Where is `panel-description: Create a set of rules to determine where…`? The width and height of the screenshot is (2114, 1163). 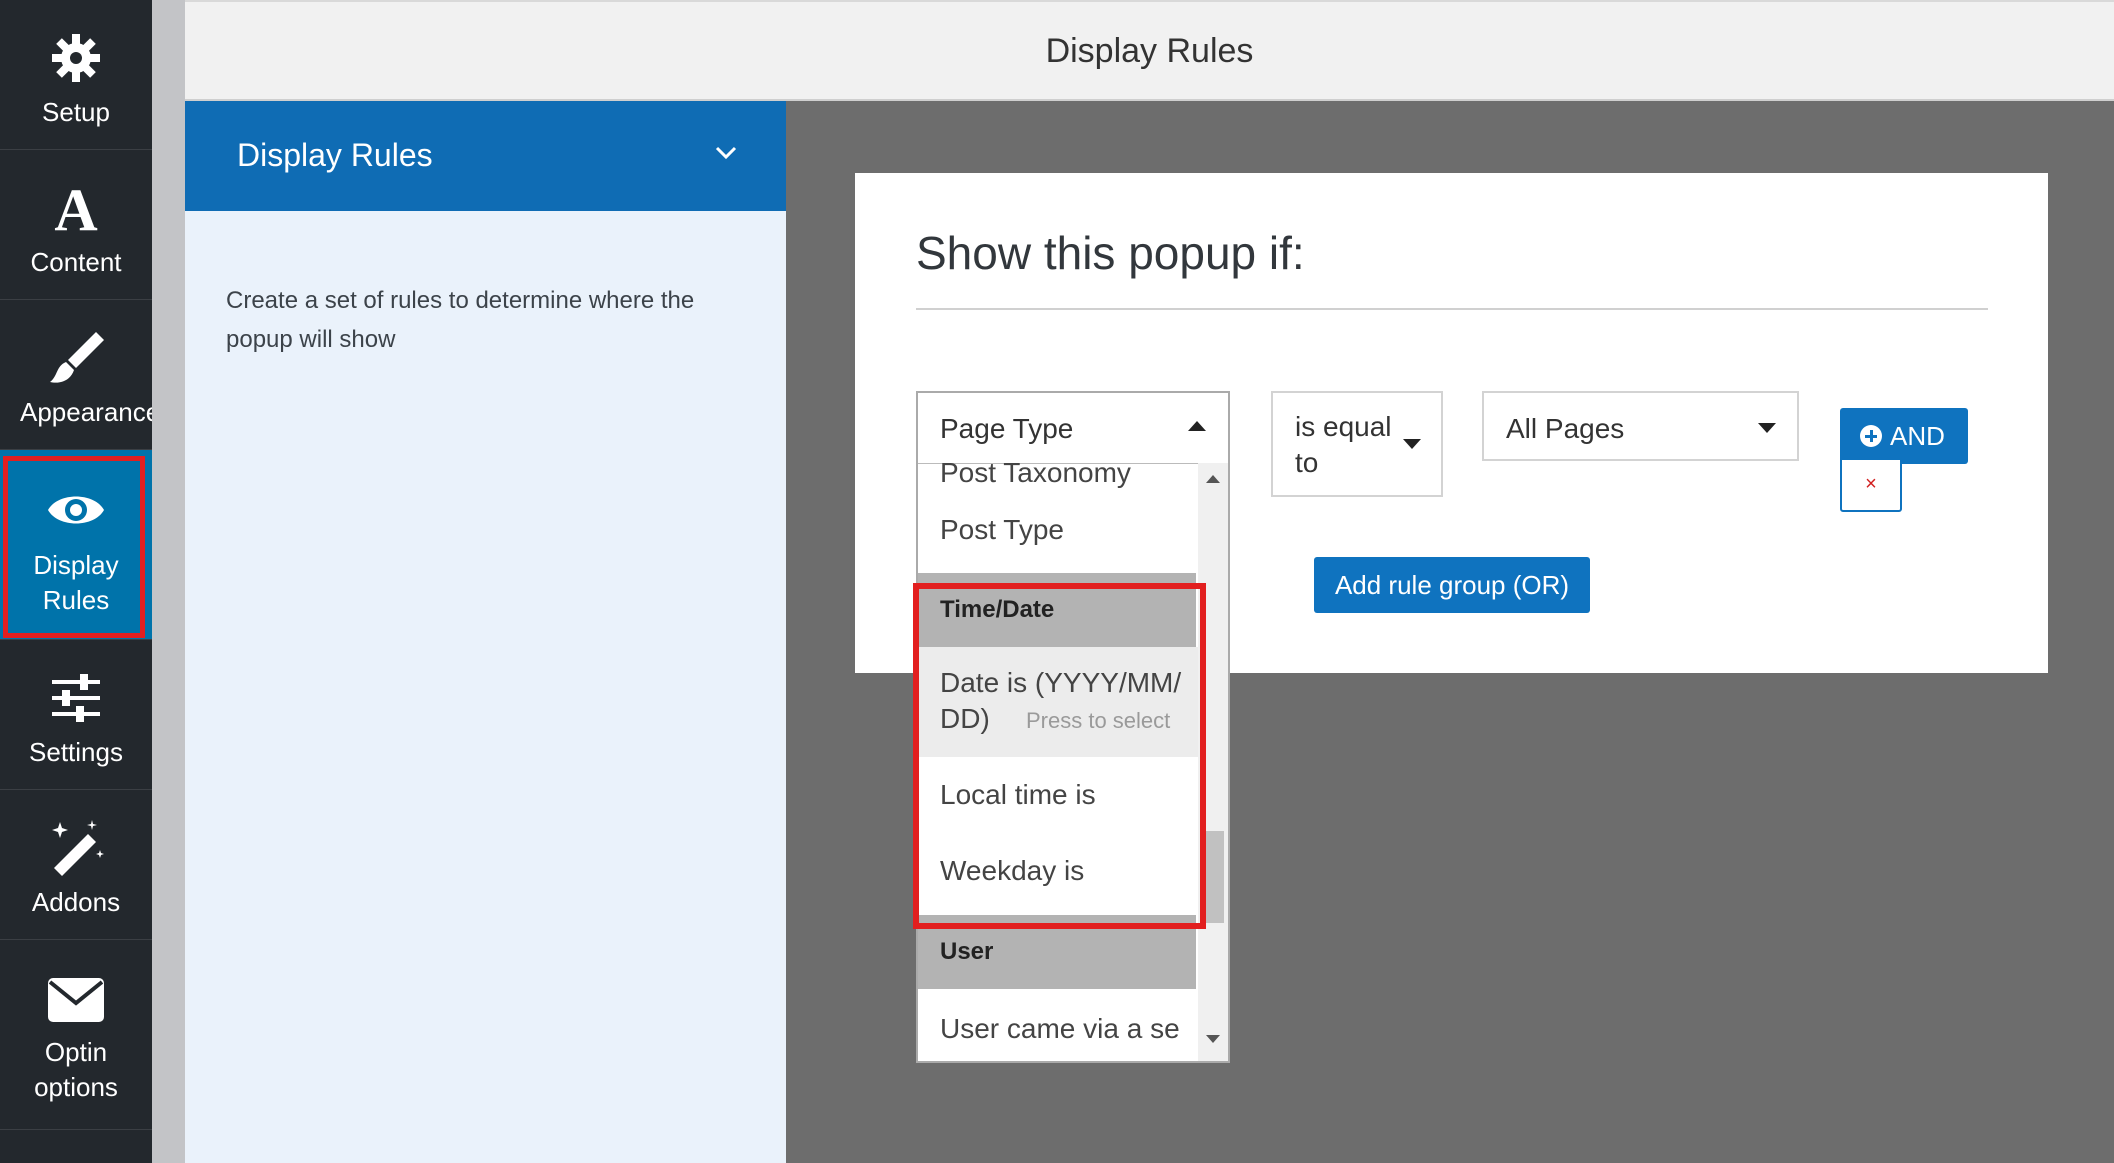 panel-description: Create a set of rules to determine where… is located at coordinates (460, 320).